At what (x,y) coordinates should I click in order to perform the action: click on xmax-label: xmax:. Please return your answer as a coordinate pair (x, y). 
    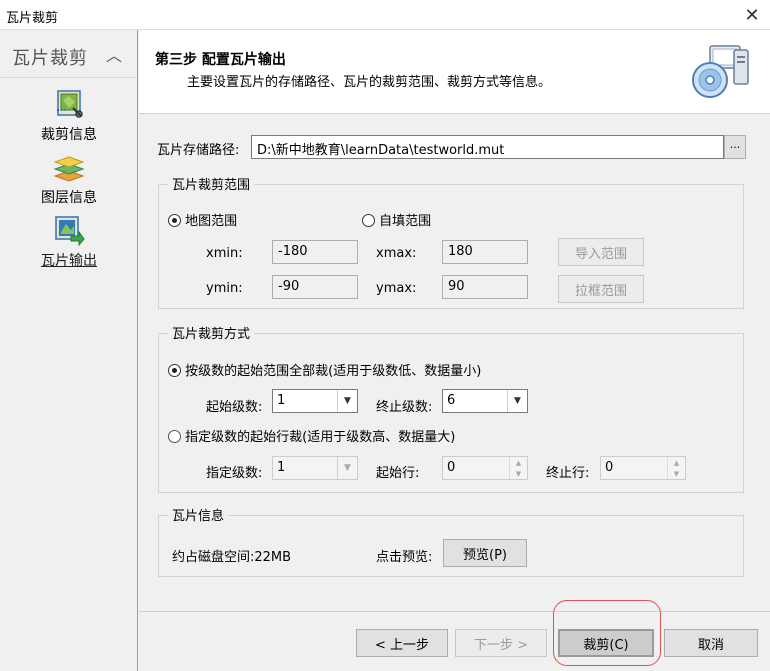
    Looking at the image, I should click on (396, 253).